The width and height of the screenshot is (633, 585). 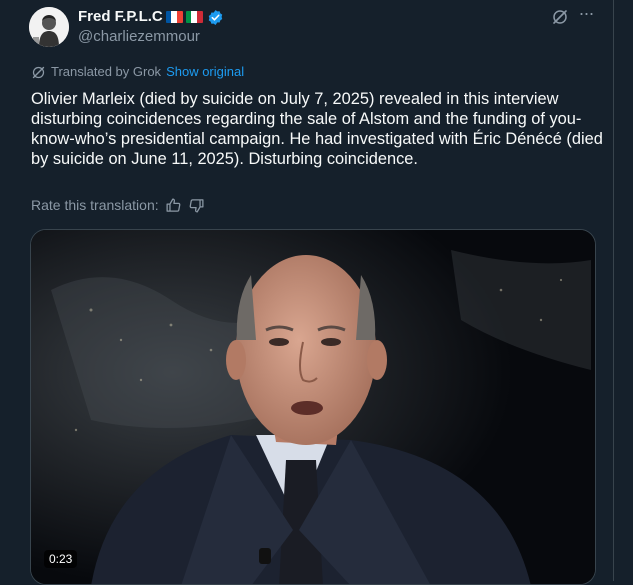 I want to click on france-flag-icon, so click(x=174, y=17).